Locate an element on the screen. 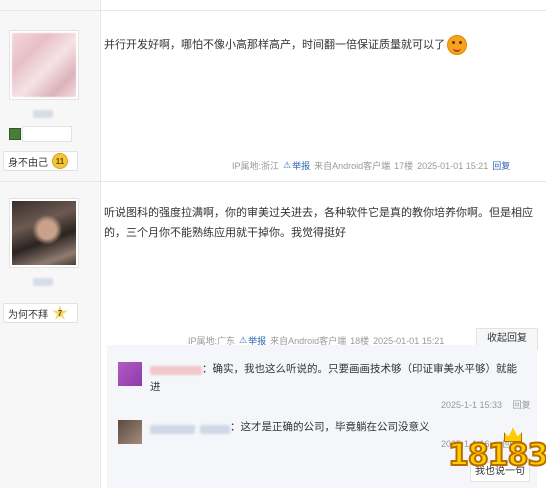 The width and height of the screenshot is (546, 488). badge-text: 身不由己 is located at coordinates (28, 163).